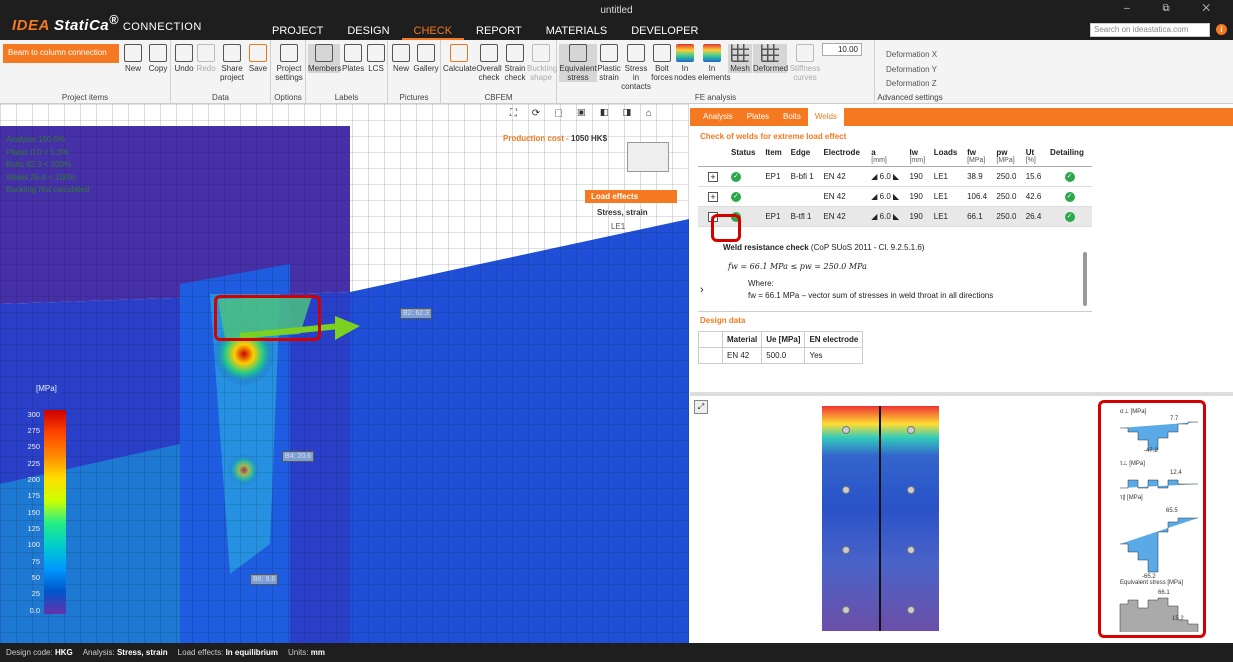 The height and width of the screenshot is (662, 1233). What do you see at coordinates (584, 113) in the screenshot?
I see `view-toolbar: ⛶ ⟳ ⬚ ▣ ◧ ◨ ⌂` at bounding box center [584, 113].